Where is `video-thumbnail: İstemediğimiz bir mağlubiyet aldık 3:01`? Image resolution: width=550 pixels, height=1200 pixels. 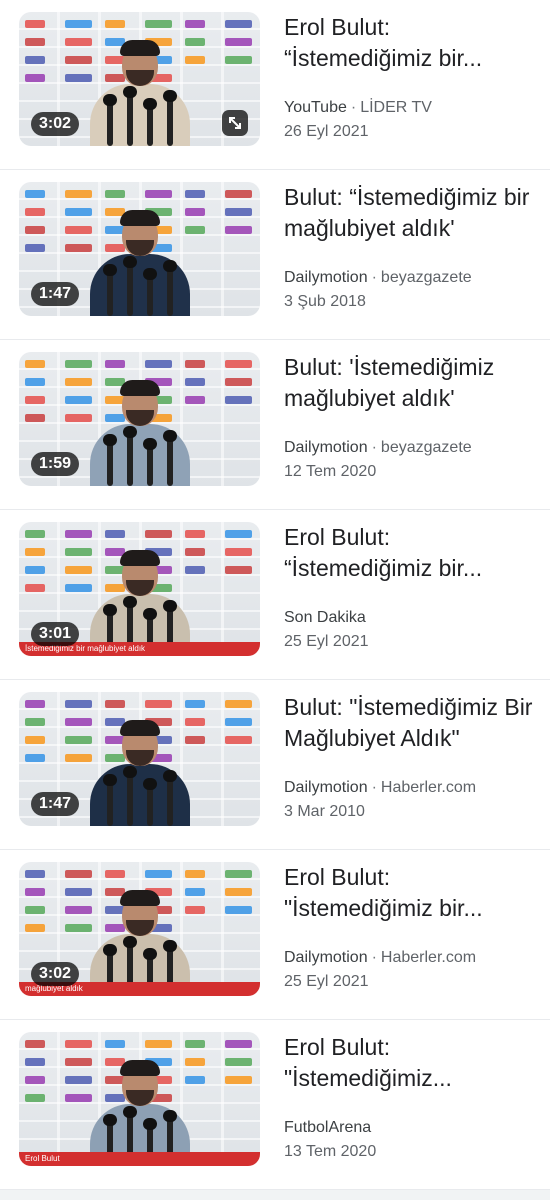 video-thumbnail: İstemediğimiz bir mağlubiyet aldık 3:01 is located at coordinates (139, 589).